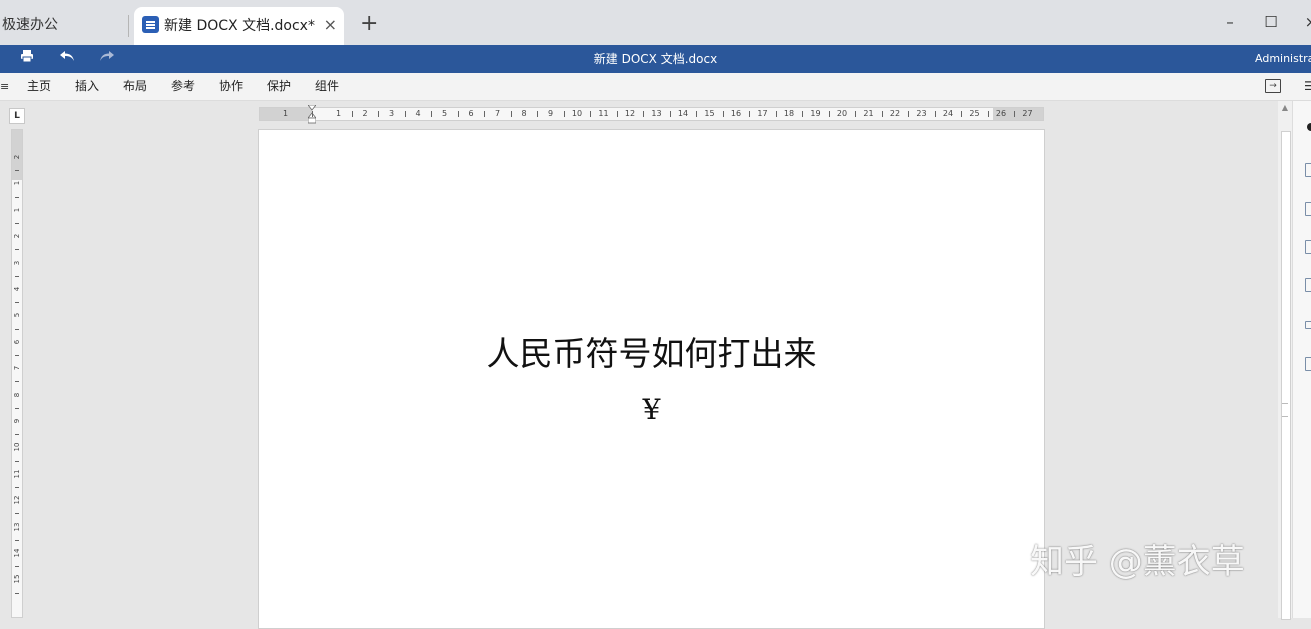 The height and width of the screenshot is (629, 1311). I want to click on tab-title: 新建 DOCX 文档.docx*, so click(239, 26).